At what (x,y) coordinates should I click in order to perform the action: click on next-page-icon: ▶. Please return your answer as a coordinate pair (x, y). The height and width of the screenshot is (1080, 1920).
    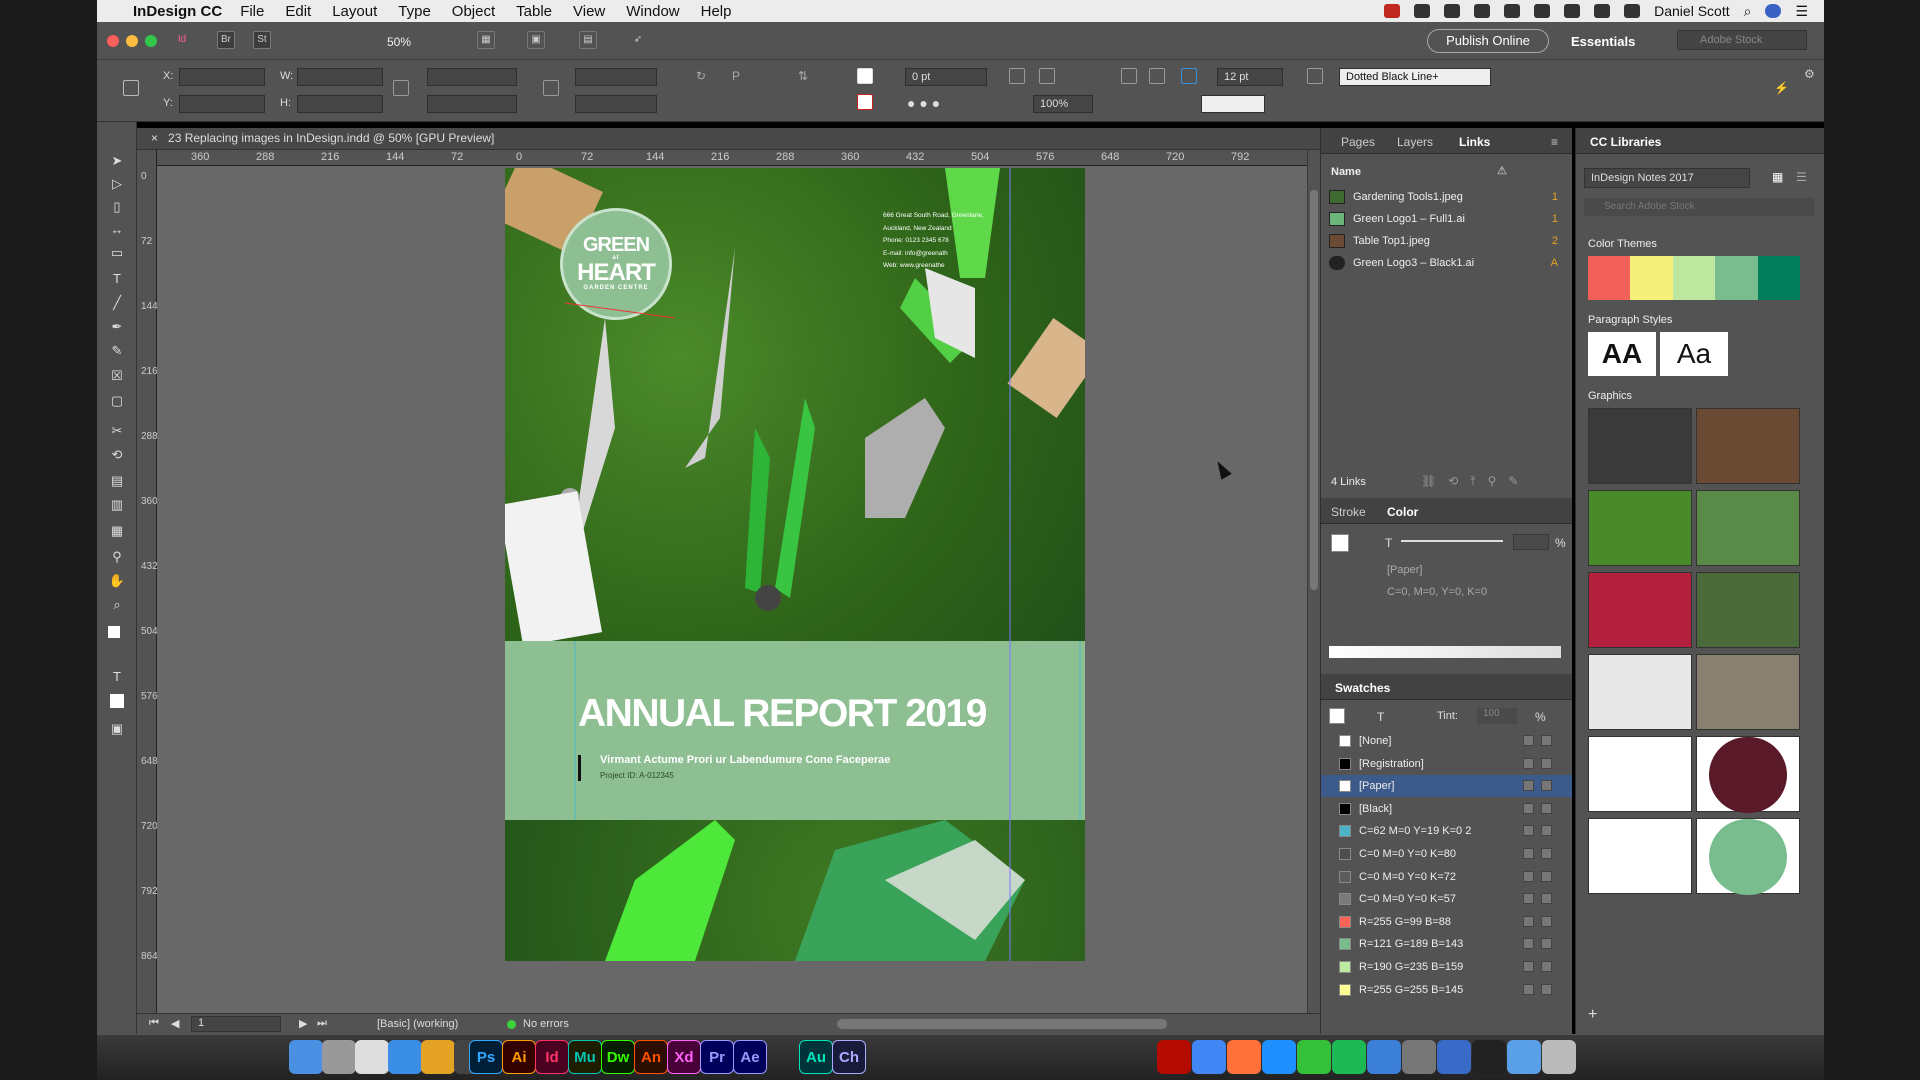
    Looking at the image, I should click on (303, 1023).